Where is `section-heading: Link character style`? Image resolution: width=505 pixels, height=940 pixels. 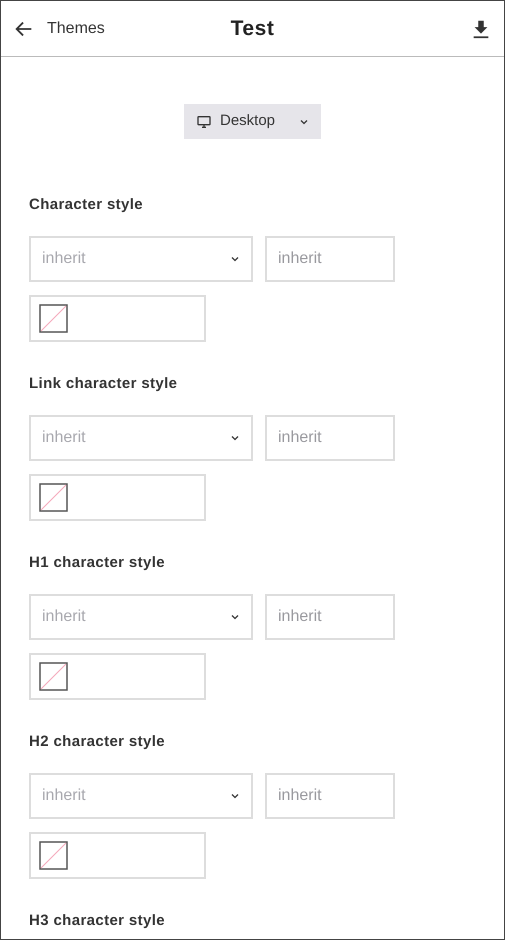
section-heading: Link character style is located at coordinates (103, 384).